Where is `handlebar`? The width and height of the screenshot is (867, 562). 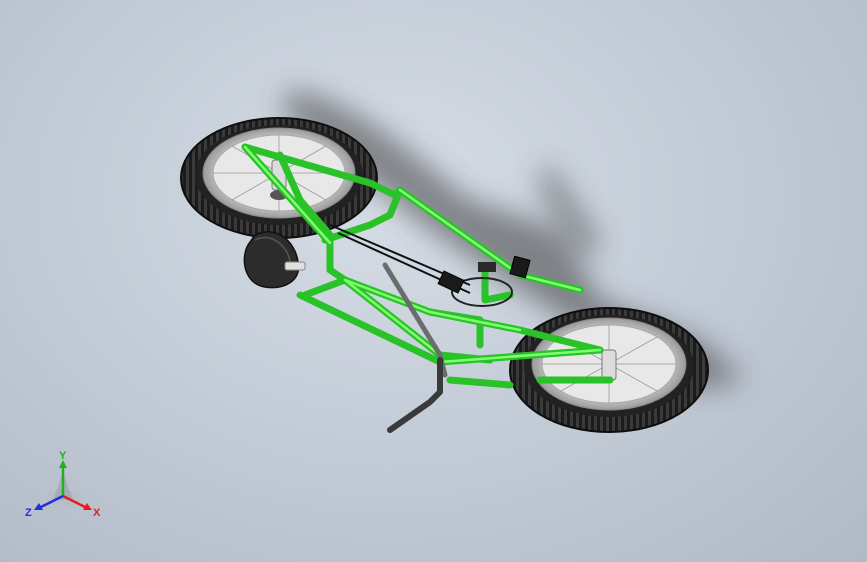 handlebar is located at coordinates (415, 395).